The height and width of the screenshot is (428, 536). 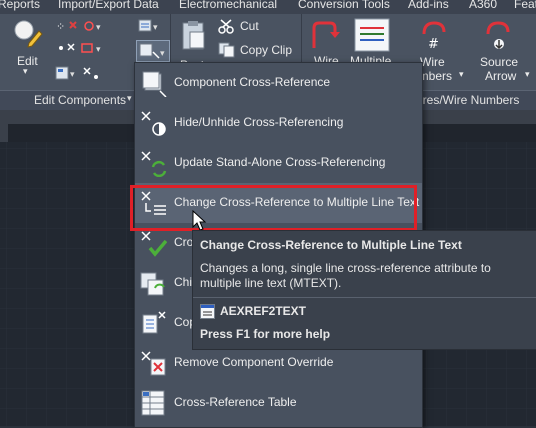 I want to click on menu-item-update-stand-alone: Update Stand-Alone Cross-Referencing, so click(x=278, y=163).